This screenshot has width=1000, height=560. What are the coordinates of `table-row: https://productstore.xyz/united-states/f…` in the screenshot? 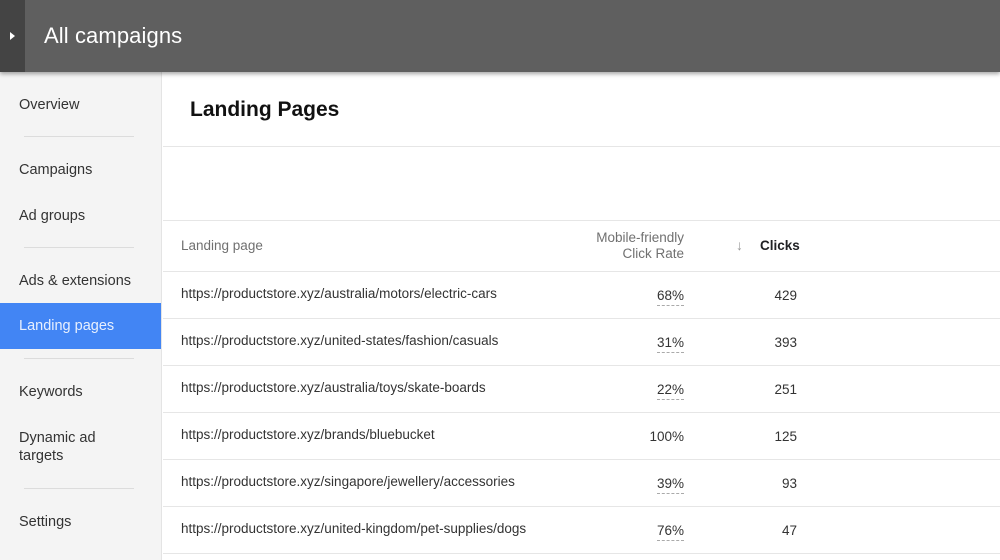 It's located at (581, 342).